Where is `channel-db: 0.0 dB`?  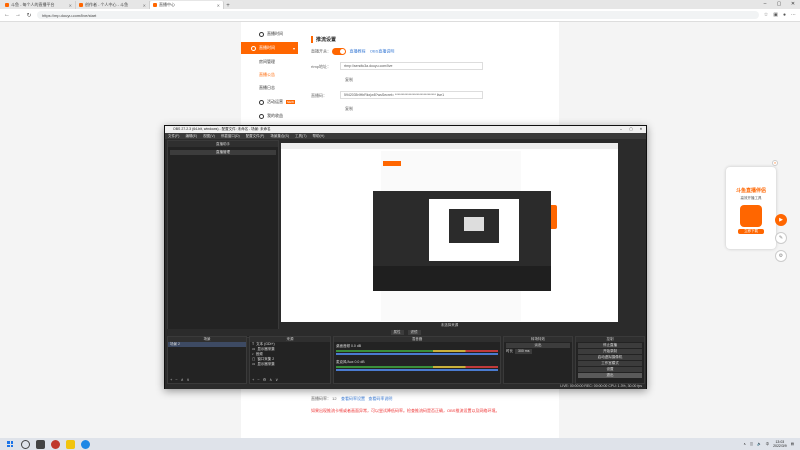 channel-db: 0.0 dB is located at coordinates (359, 362).